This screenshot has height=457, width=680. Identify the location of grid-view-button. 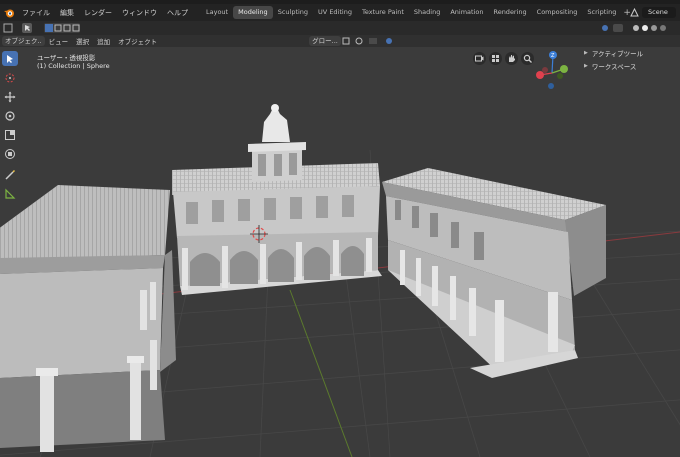
(495, 58).